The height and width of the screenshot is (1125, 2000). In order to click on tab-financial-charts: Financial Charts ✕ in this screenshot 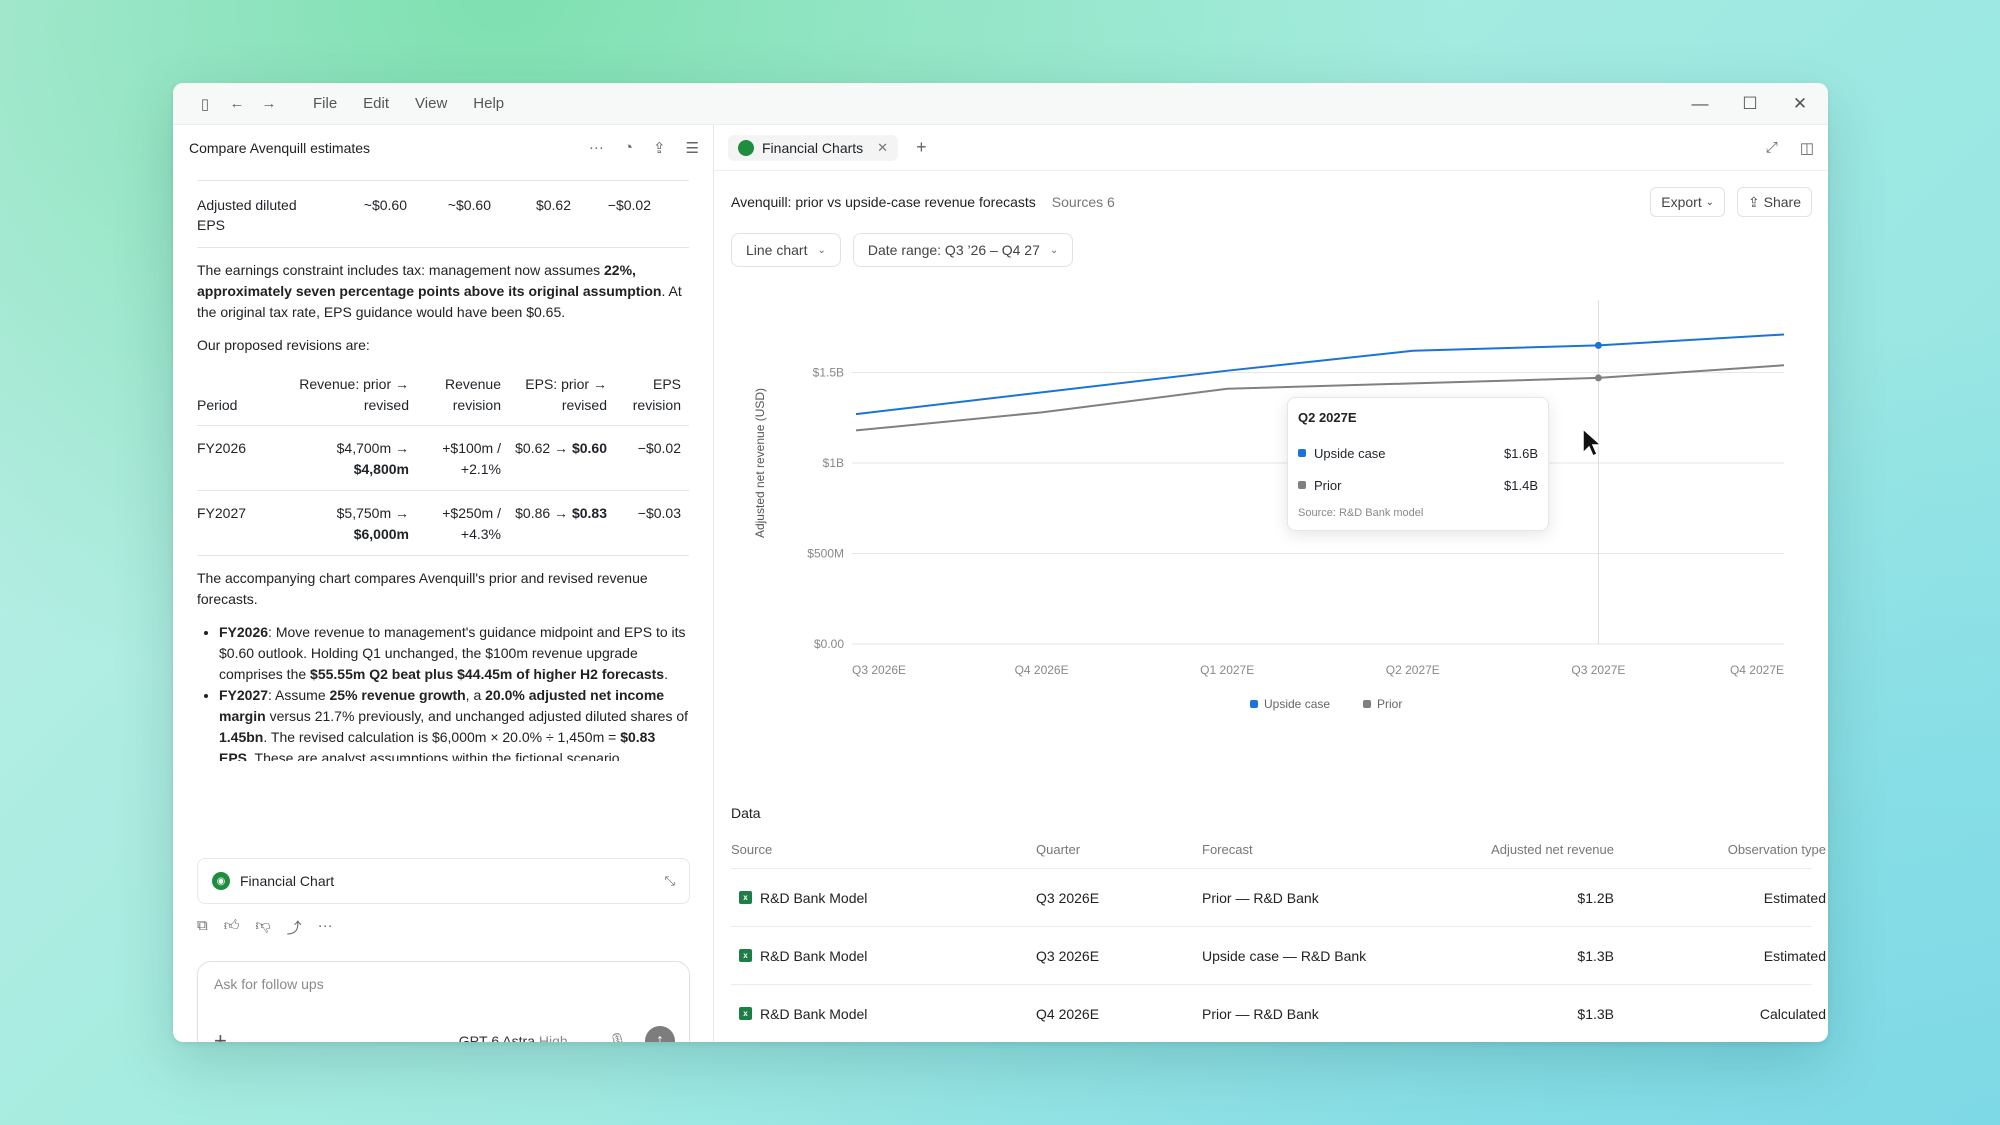, I will do `click(813, 147)`.